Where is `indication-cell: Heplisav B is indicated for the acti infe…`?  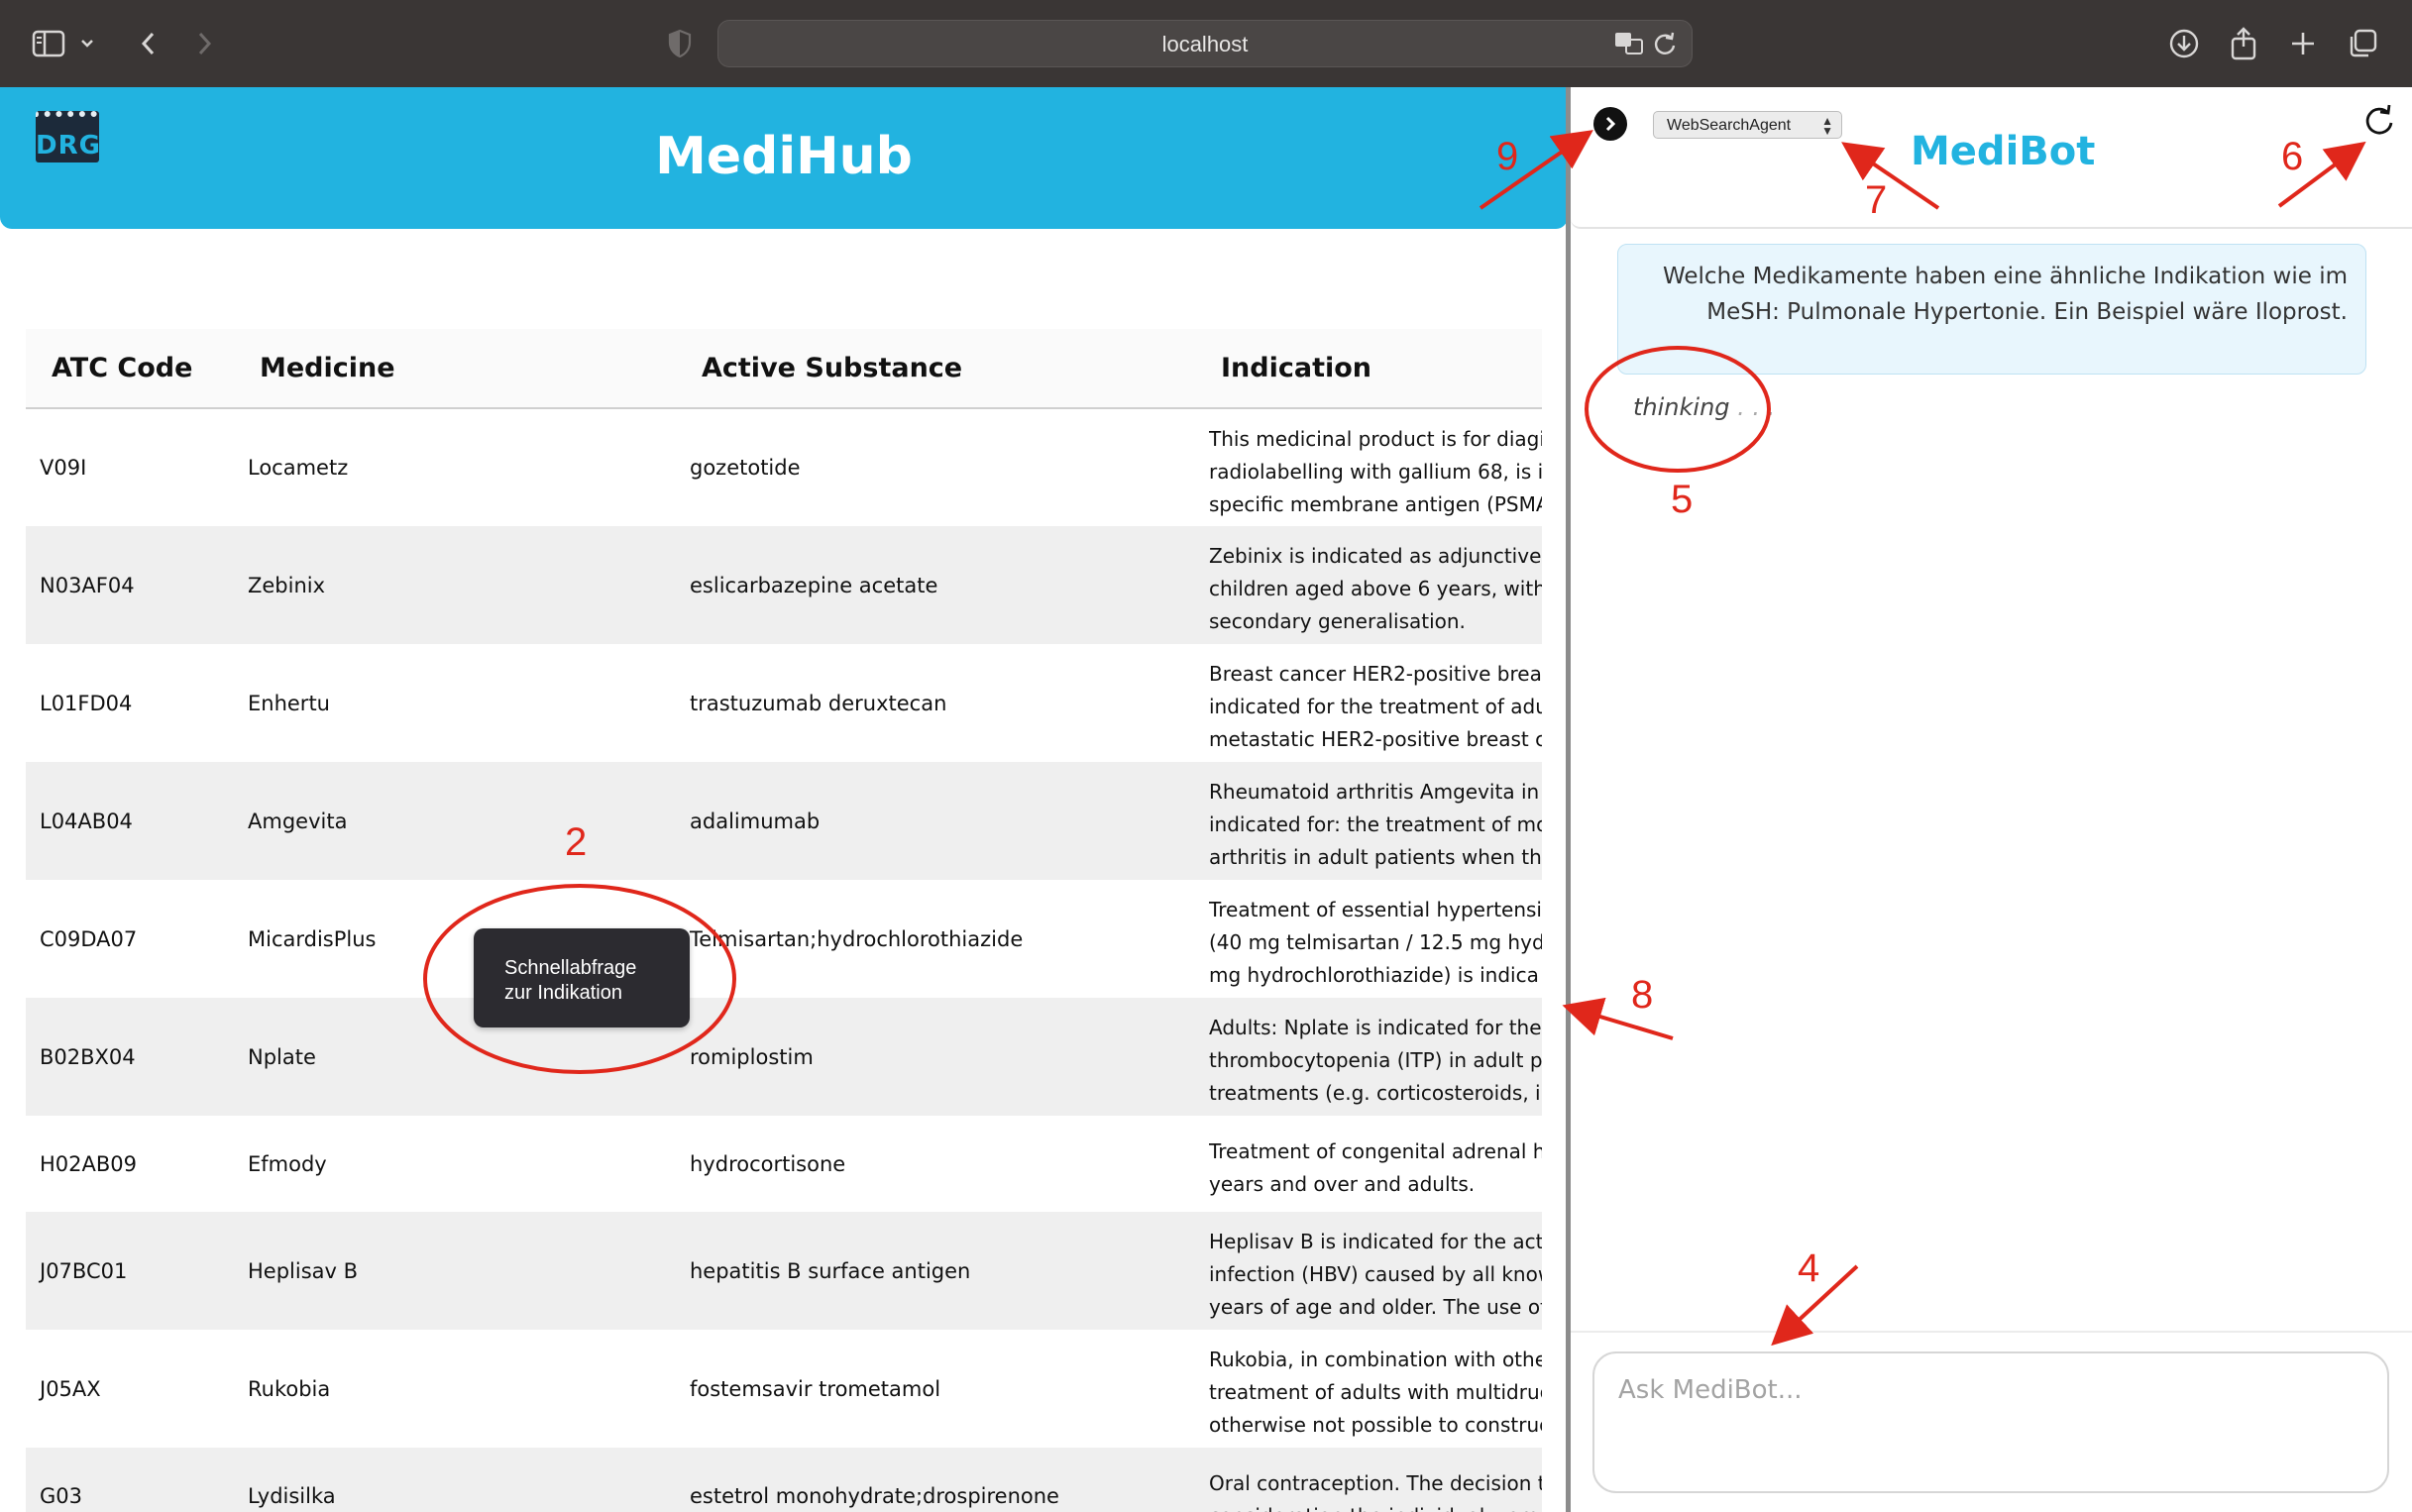 indication-cell: Heplisav B is indicated for the acti infe… is located at coordinates (1368, 1271).